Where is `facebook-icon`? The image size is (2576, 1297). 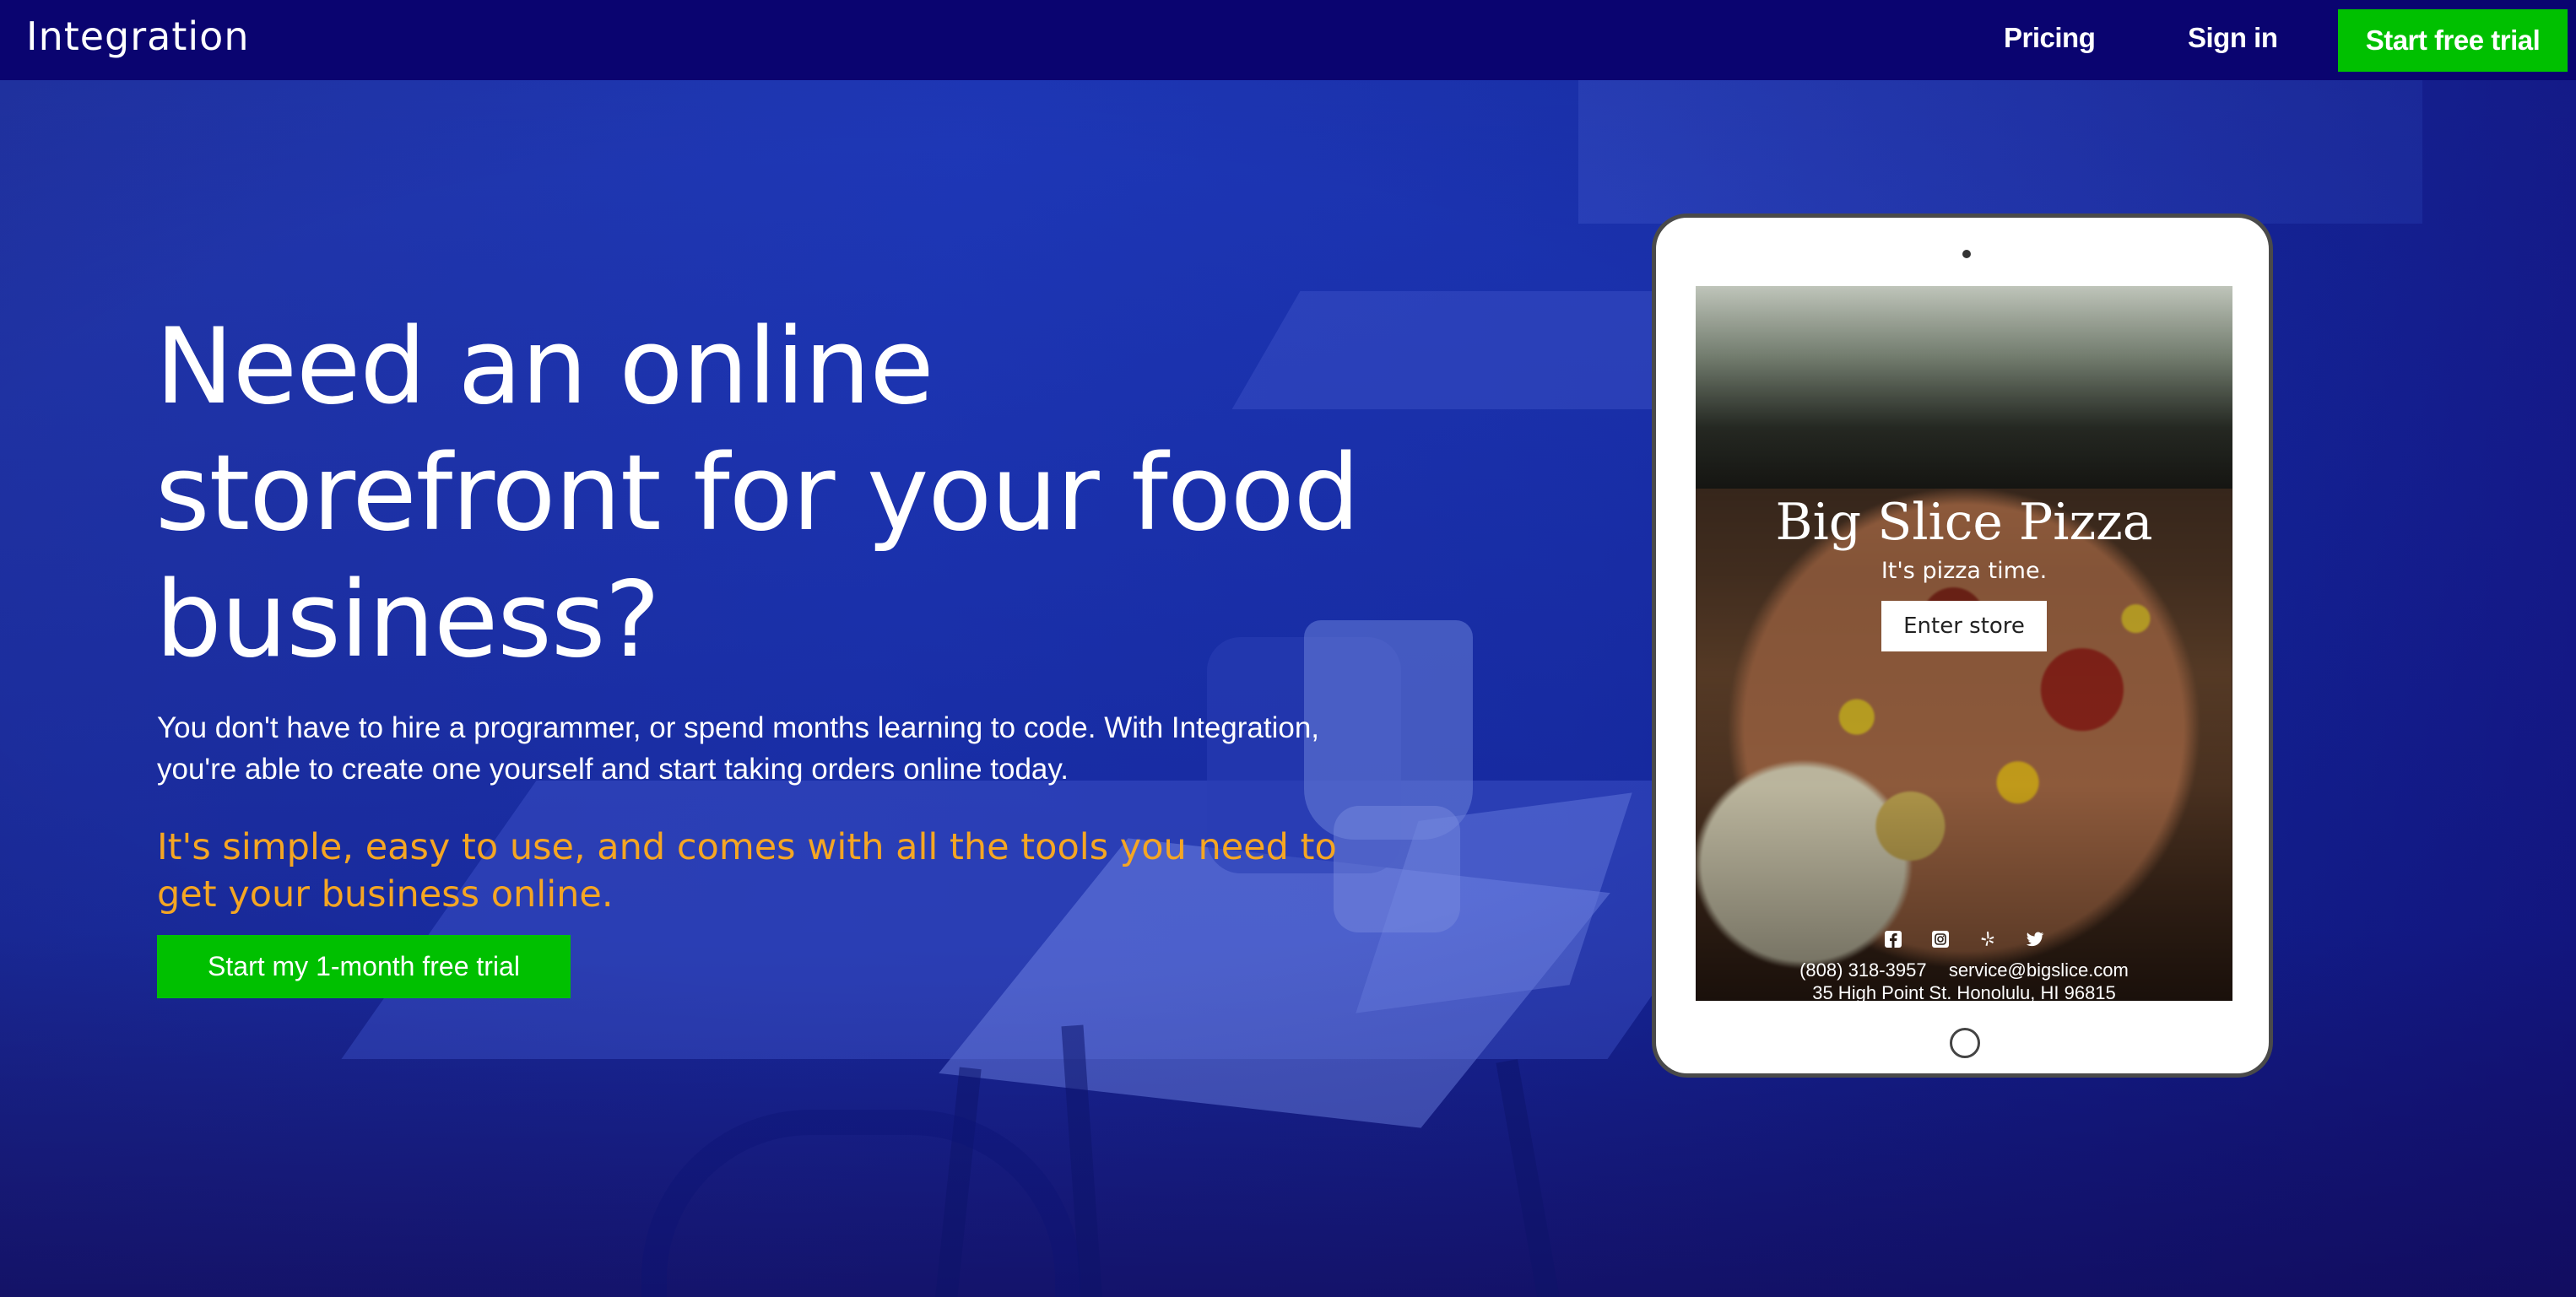 facebook-icon is located at coordinates (1893, 939).